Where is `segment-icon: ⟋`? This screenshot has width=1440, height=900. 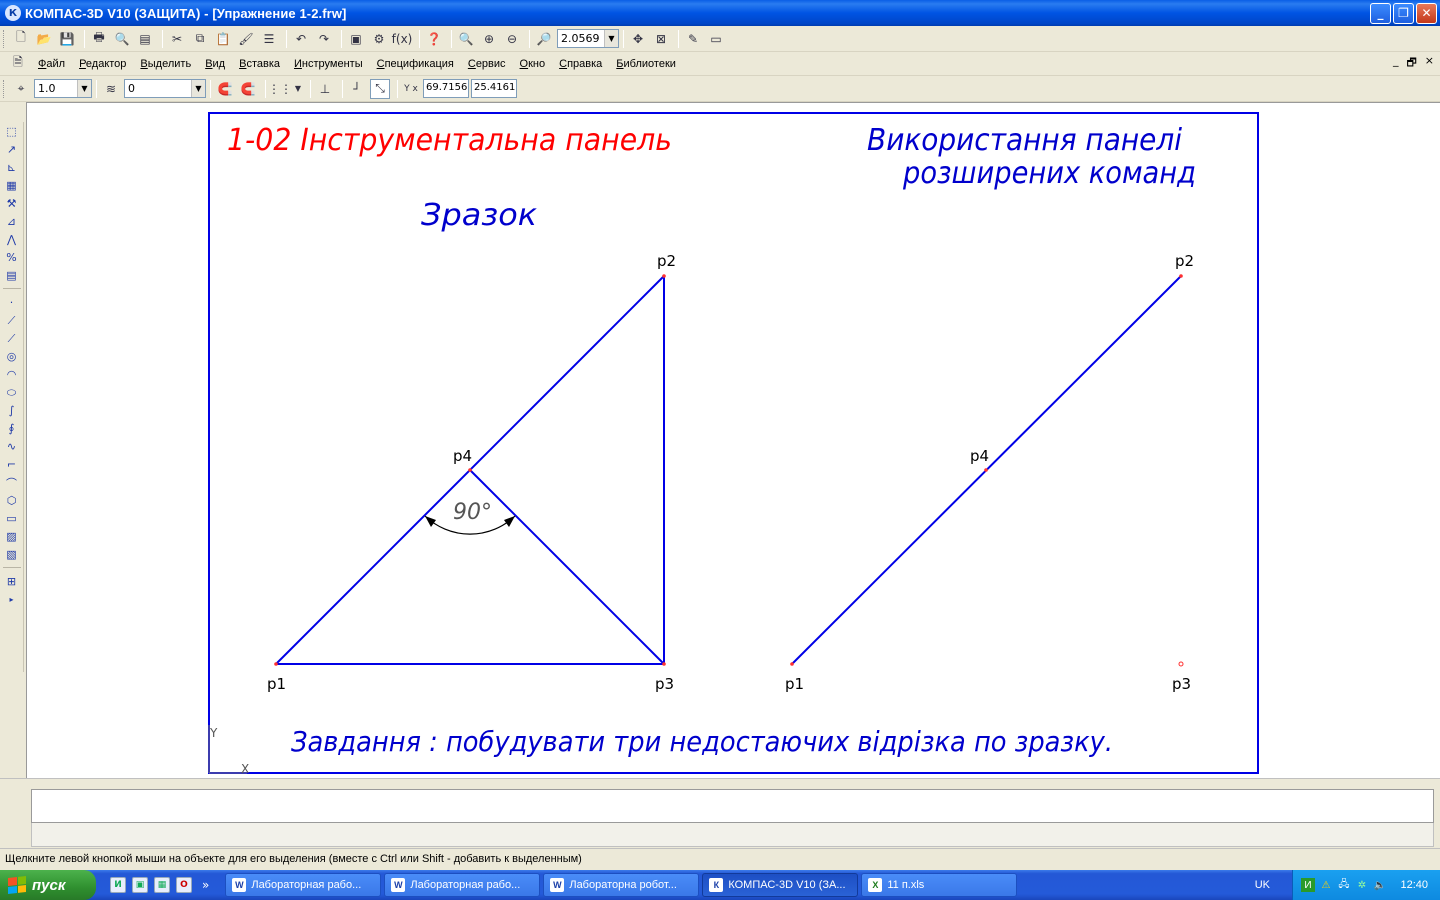
segment-icon: ⟋ is located at coordinates (12, 338).